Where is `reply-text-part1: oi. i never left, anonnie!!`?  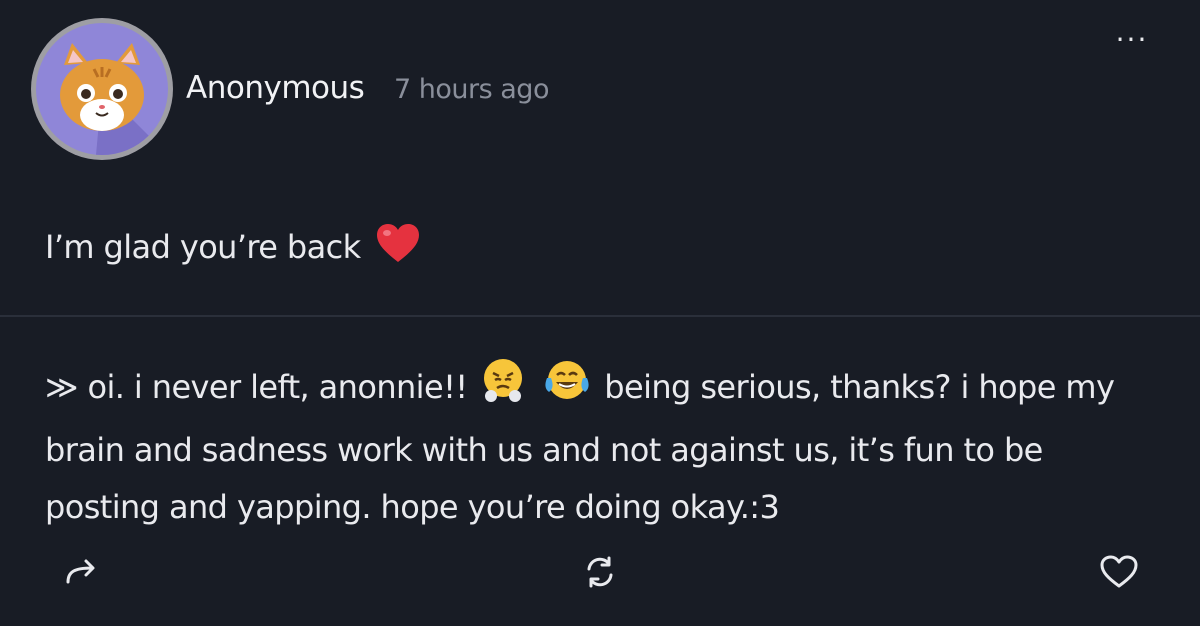
reply-text-part1: oi. i never left, anonnie!! is located at coordinates (277, 387).